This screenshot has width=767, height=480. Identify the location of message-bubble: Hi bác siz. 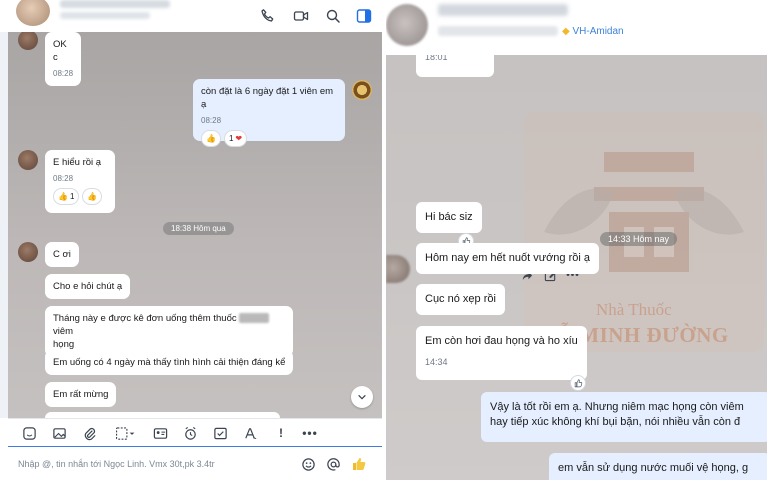
(449, 217).